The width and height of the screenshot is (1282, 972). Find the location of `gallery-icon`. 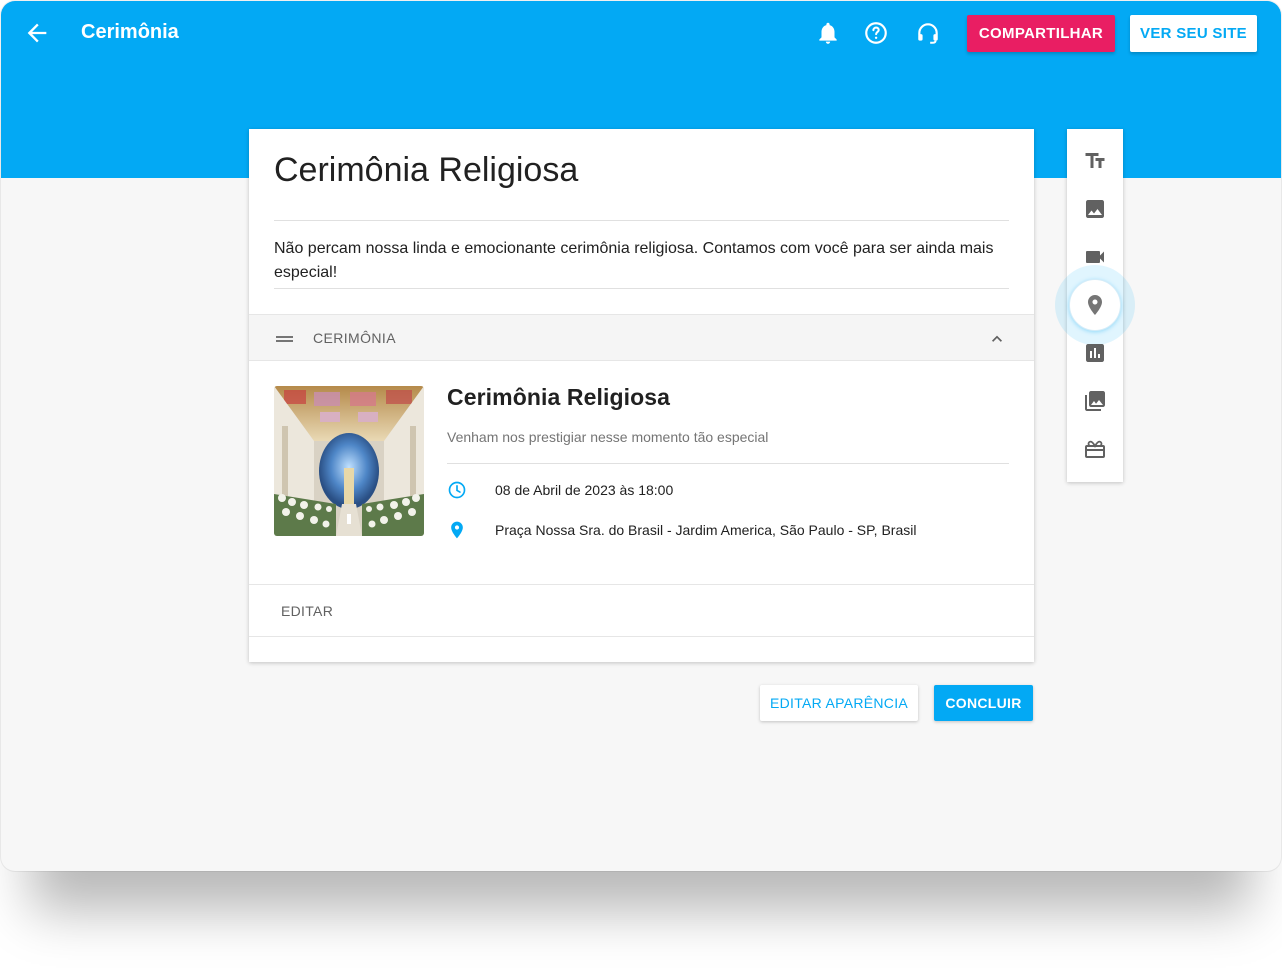

gallery-icon is located at coordinates (1095, 401).